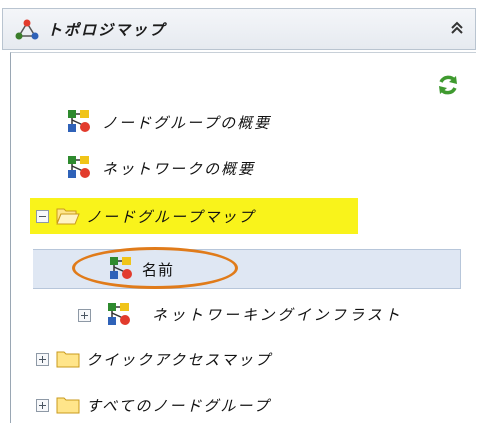  Describe the element at coordinates (68, 216) in the screenshot. I see `folder-open-icon` at that location.